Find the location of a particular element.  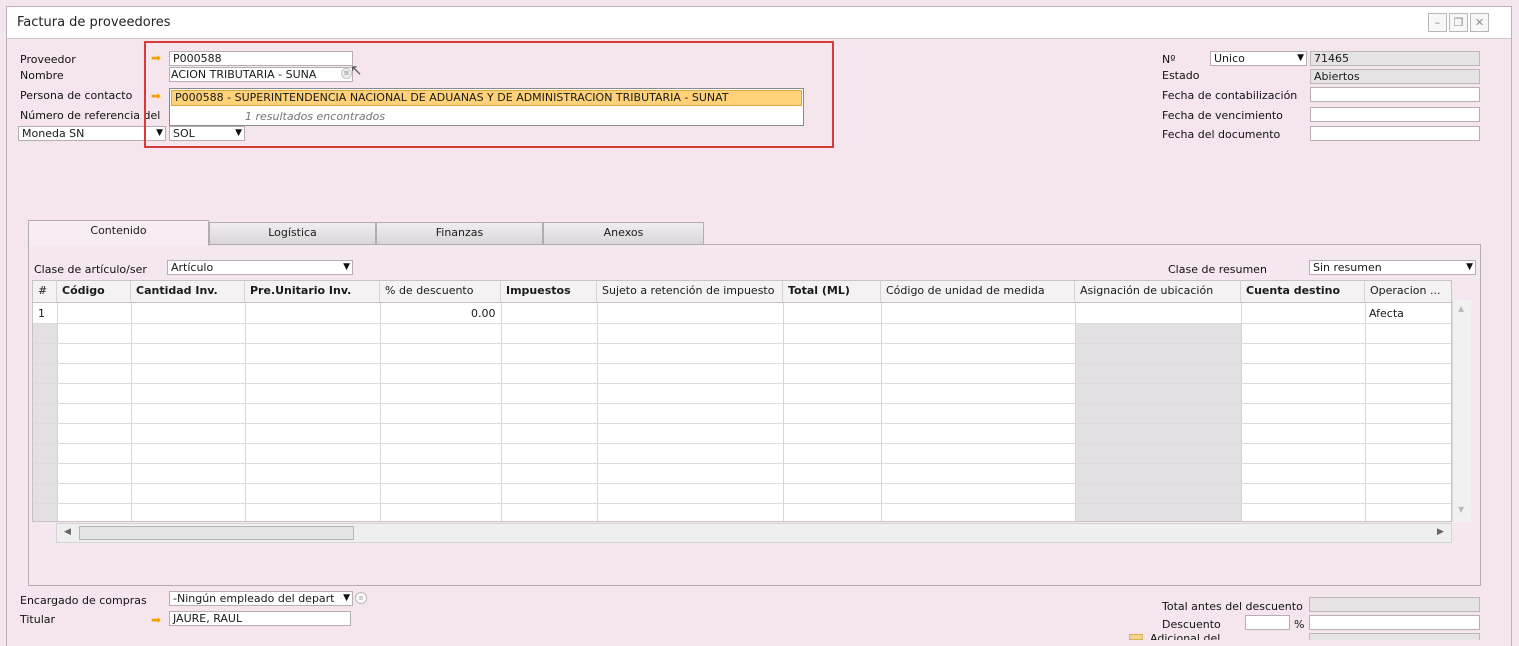

total-antes-descuento-label: Total antes del descuento is located at coordinates (1232, 606).